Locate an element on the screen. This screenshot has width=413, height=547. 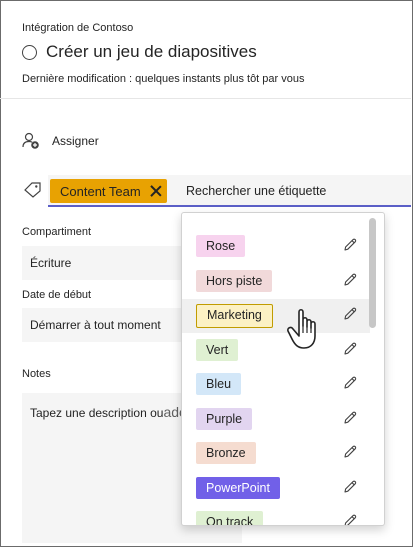
label-option-name: Purple is located at coordinates (224, 418).